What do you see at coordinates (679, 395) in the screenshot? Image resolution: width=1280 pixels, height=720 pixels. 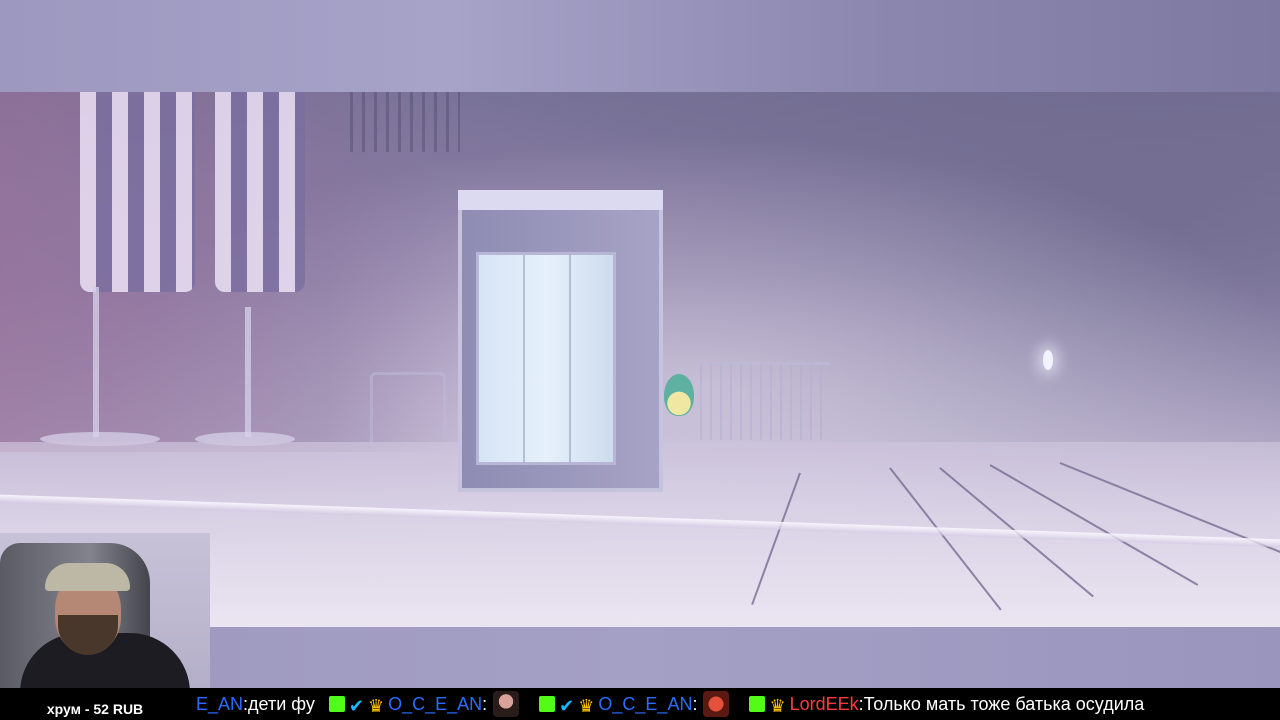 I see `bird-character` at bounding box center [679, 395].